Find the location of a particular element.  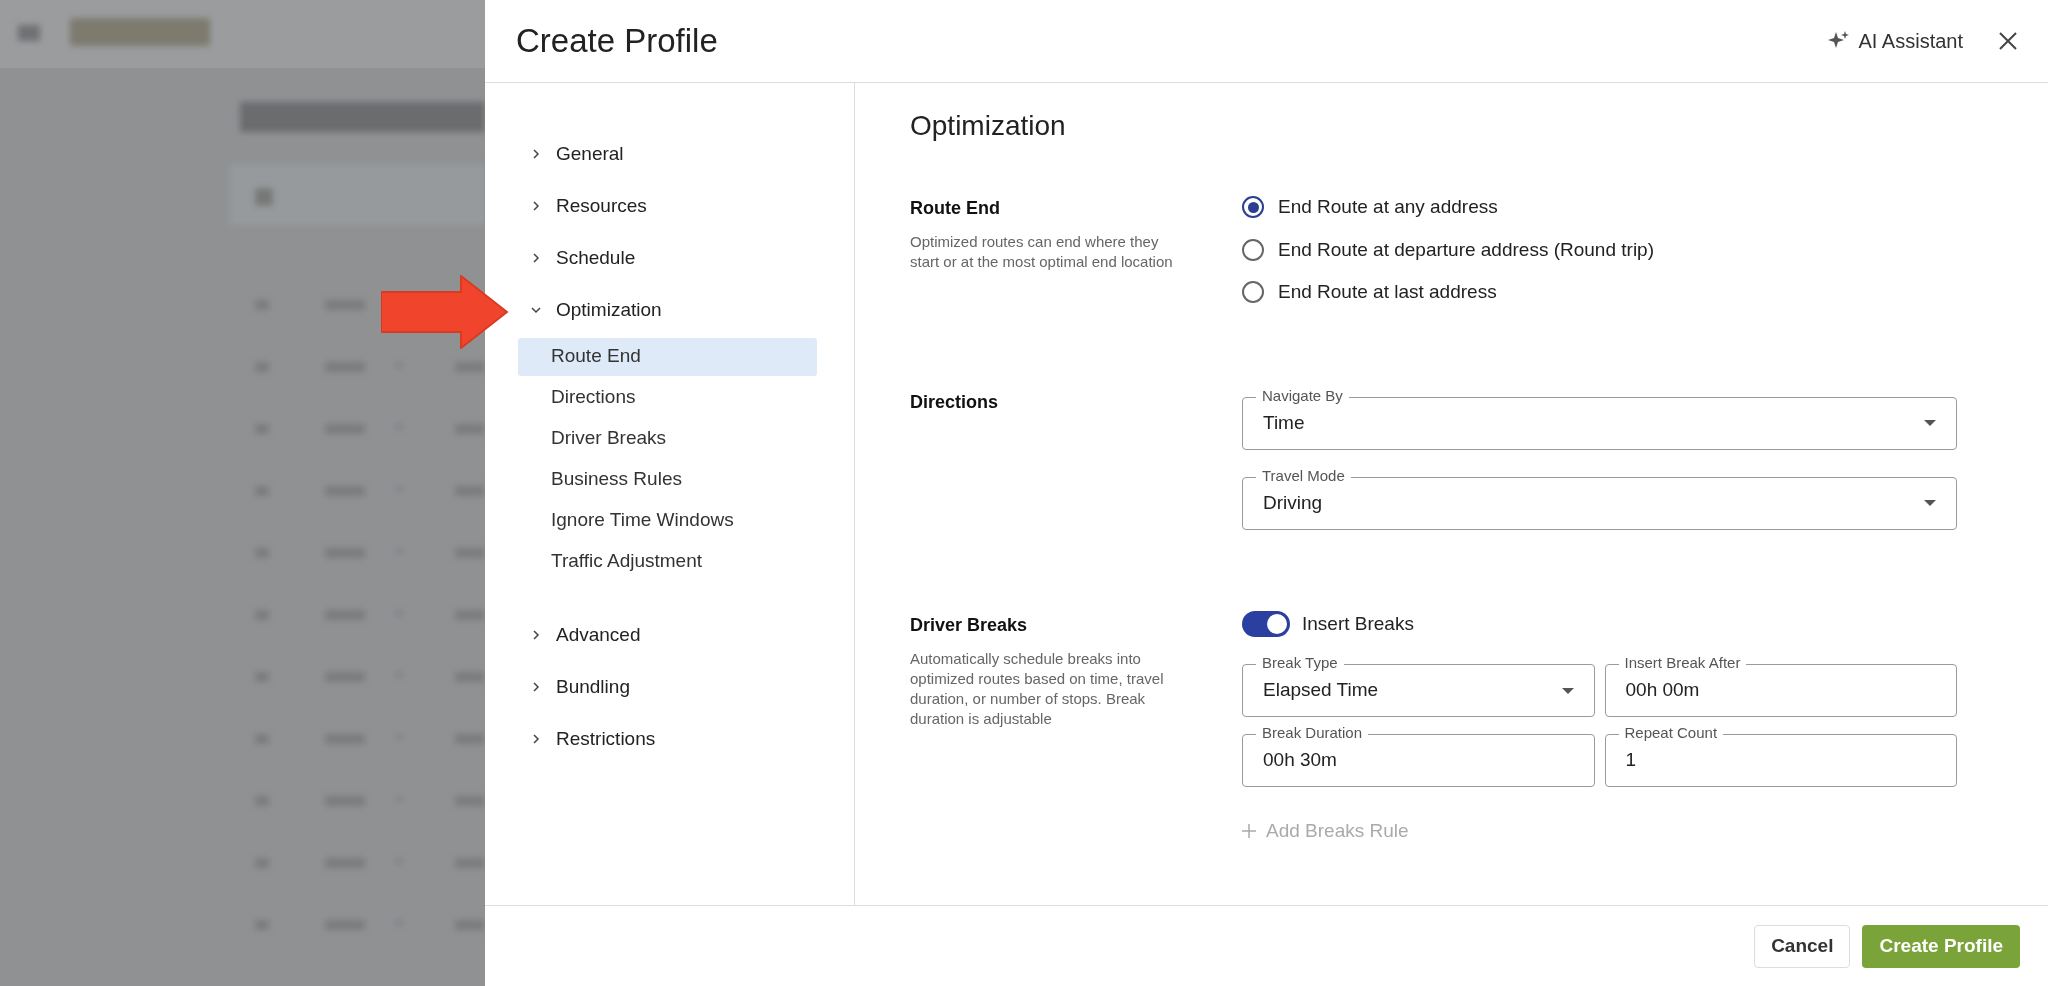

section-title: Directions is located at coordinates (955, 402).